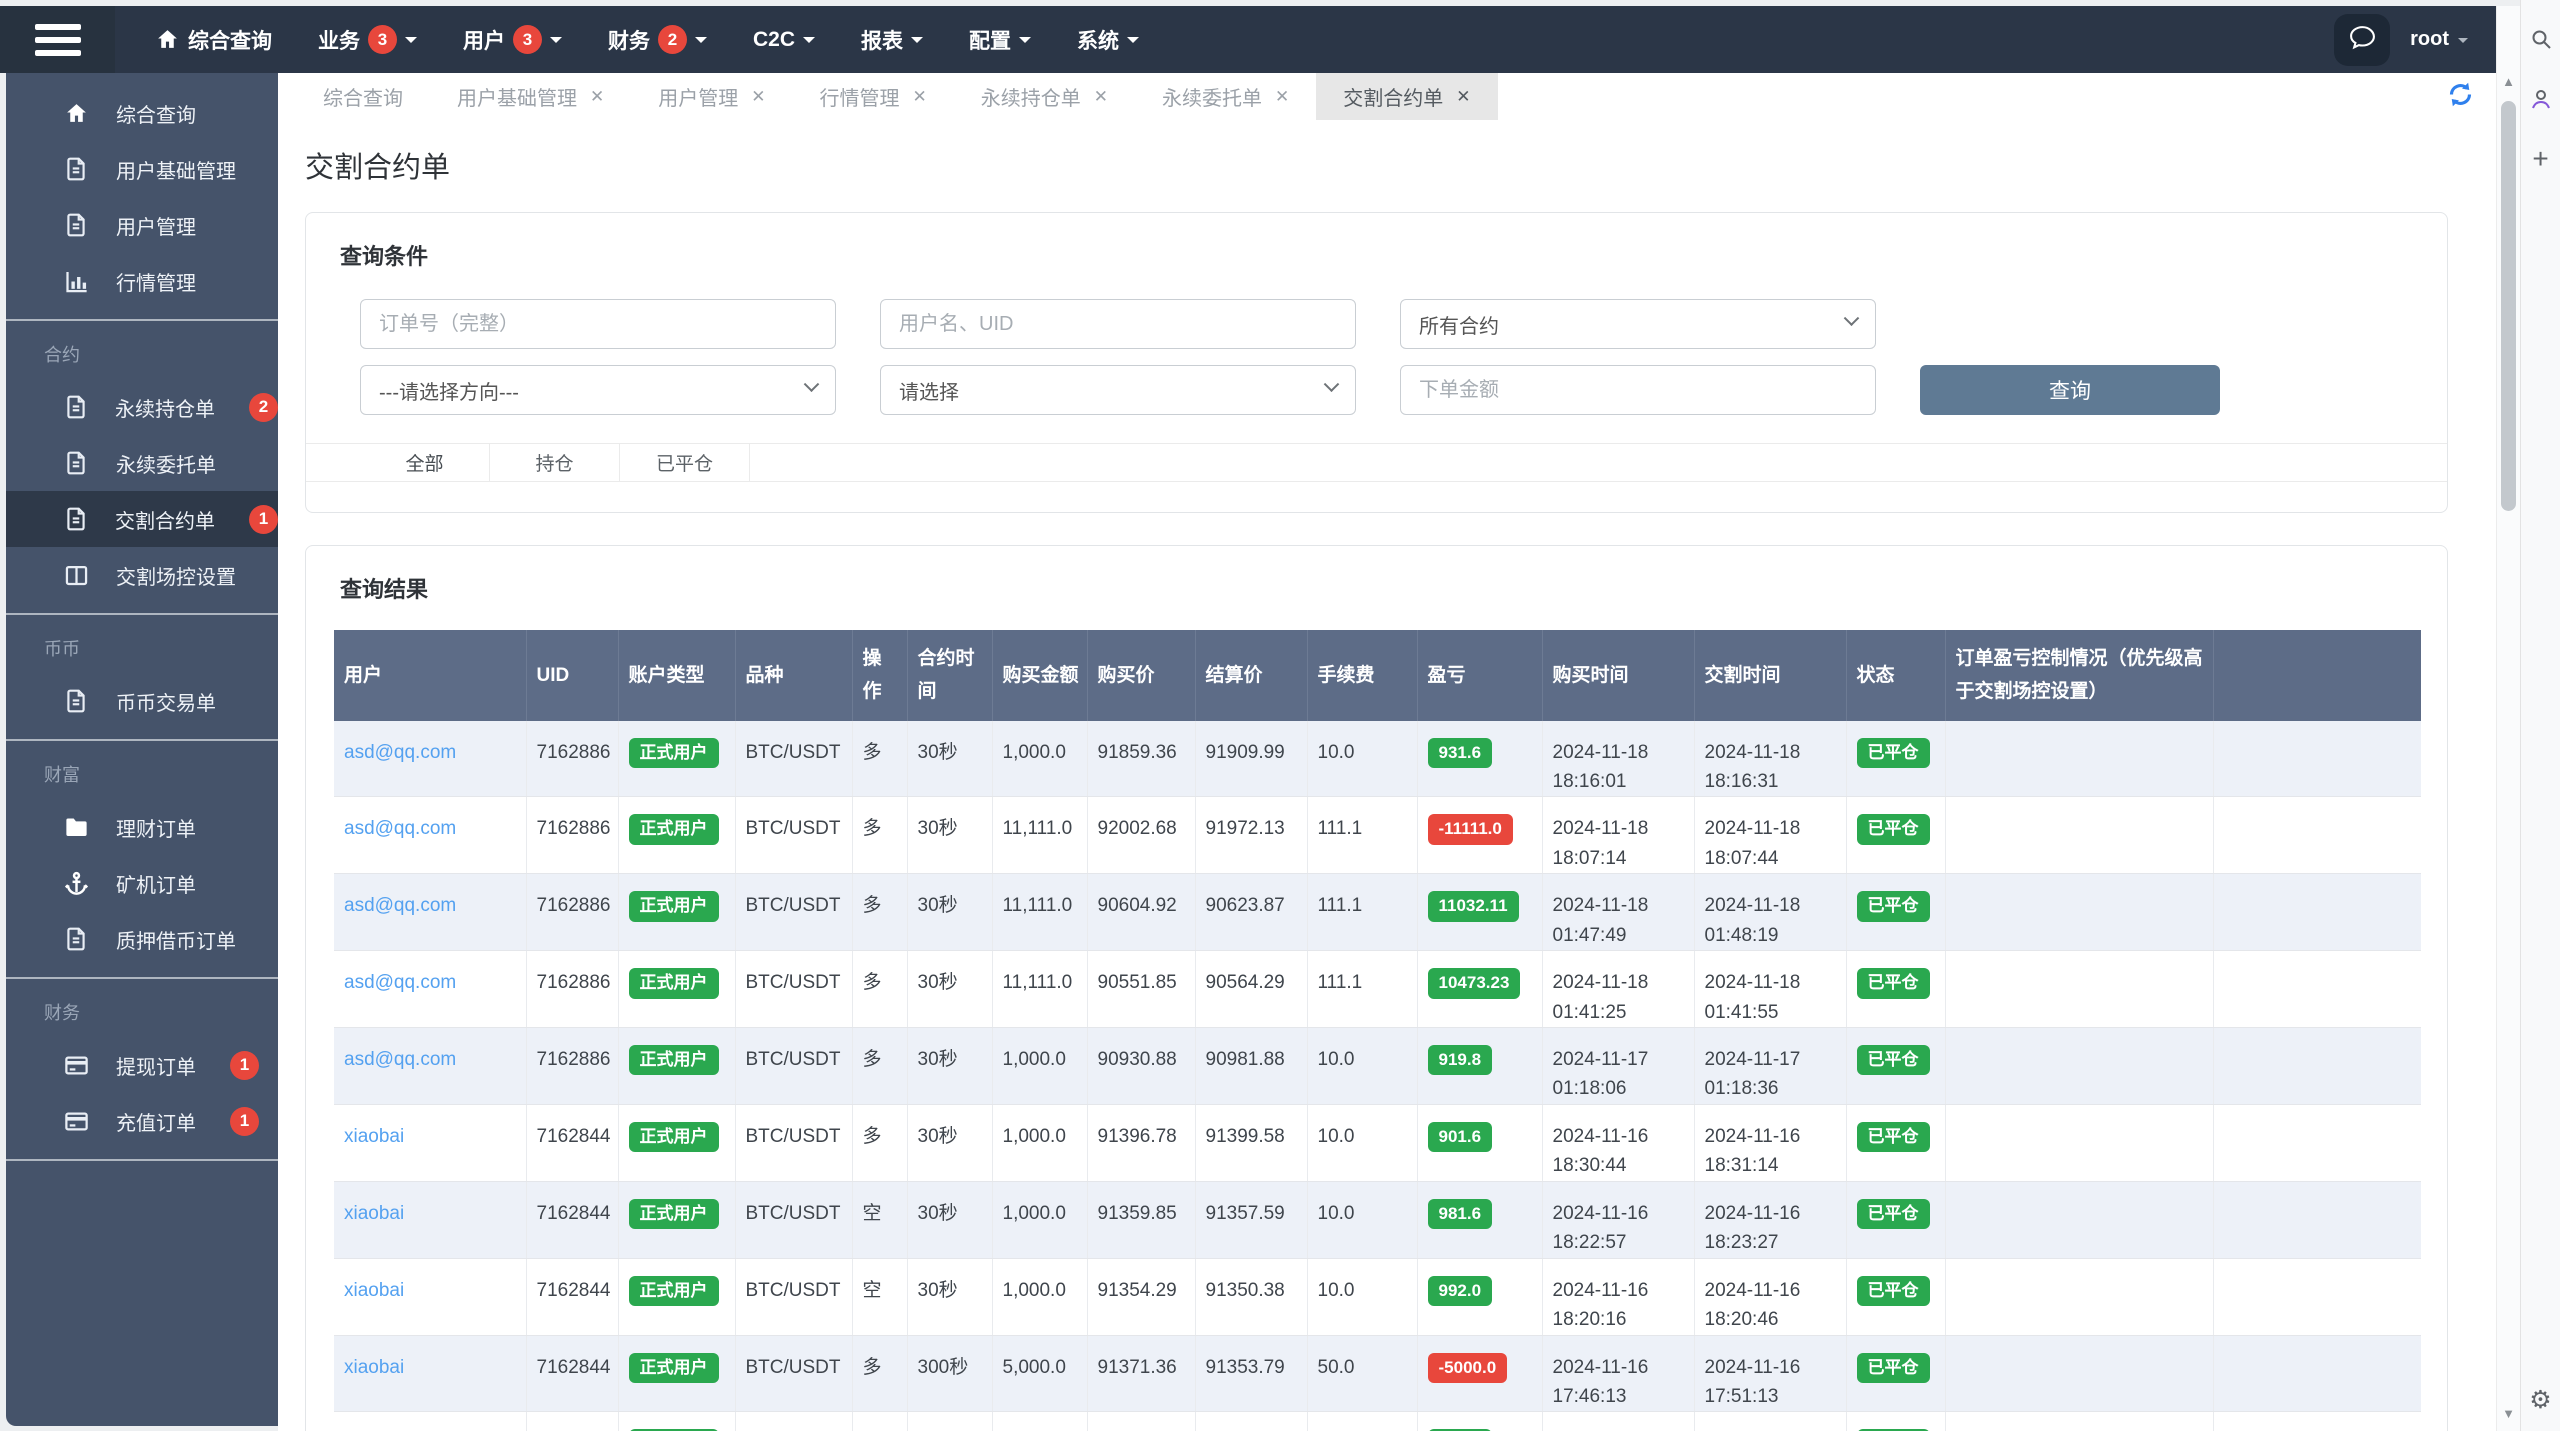 Image resolution: width=2560 pixels, height=1431 pixels. Describe the element at coordinates (2508, 81) in the screenshot. I see `scroll-up-arrow: ▲` at that location.